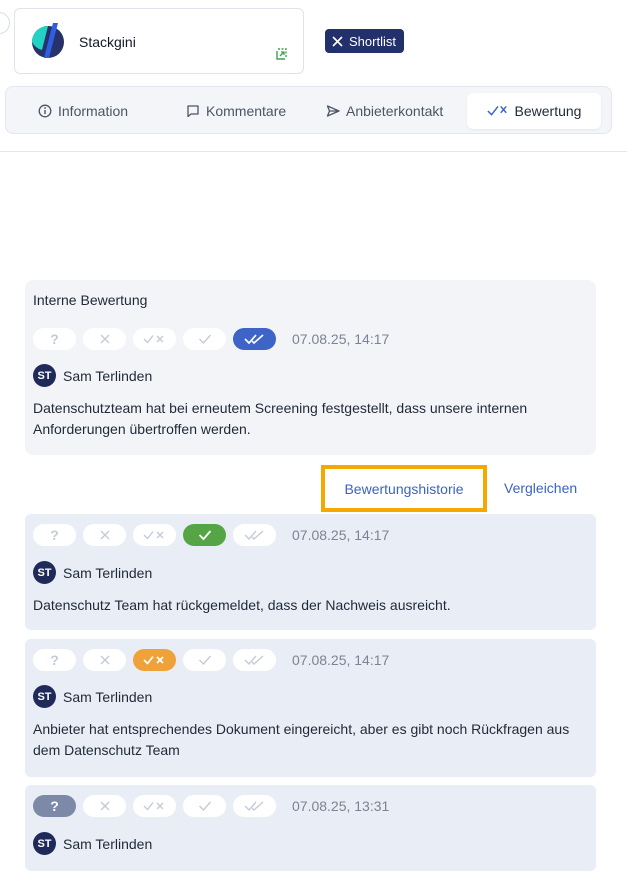 This screenshot has width=627, height=885. What do you see at coordinates (548, 111) in the screenshot?
I see `tab-rating-label: Bewertung` at bounding box center [548, 111].